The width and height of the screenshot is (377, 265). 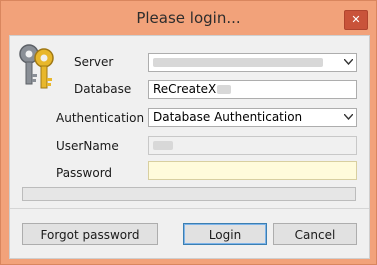 What do you see at coordinates (90, 234) in the screenshot?
I see `forgot-password-button: Forgot password` at bounding box center [90, 234].